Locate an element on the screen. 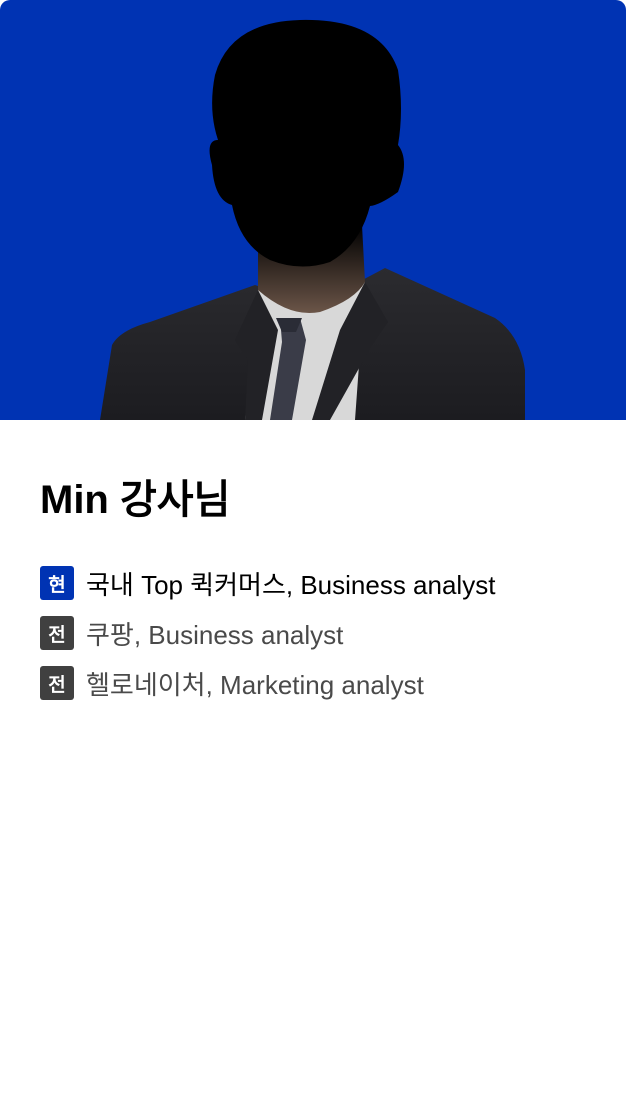  career-item-former: 전 헬로네이처, Marketing analyst is located at coordinates (320, 683).